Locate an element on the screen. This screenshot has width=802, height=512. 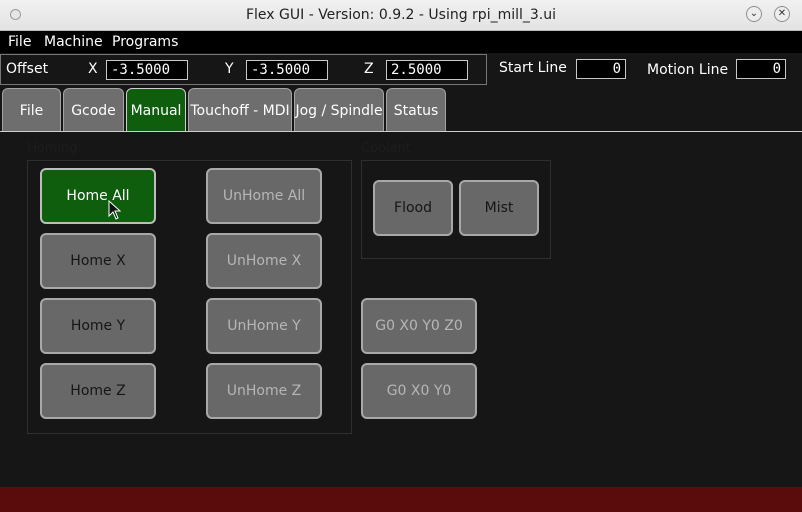
offset-y-field: -3.5000 is located at coordinates (287, 70).